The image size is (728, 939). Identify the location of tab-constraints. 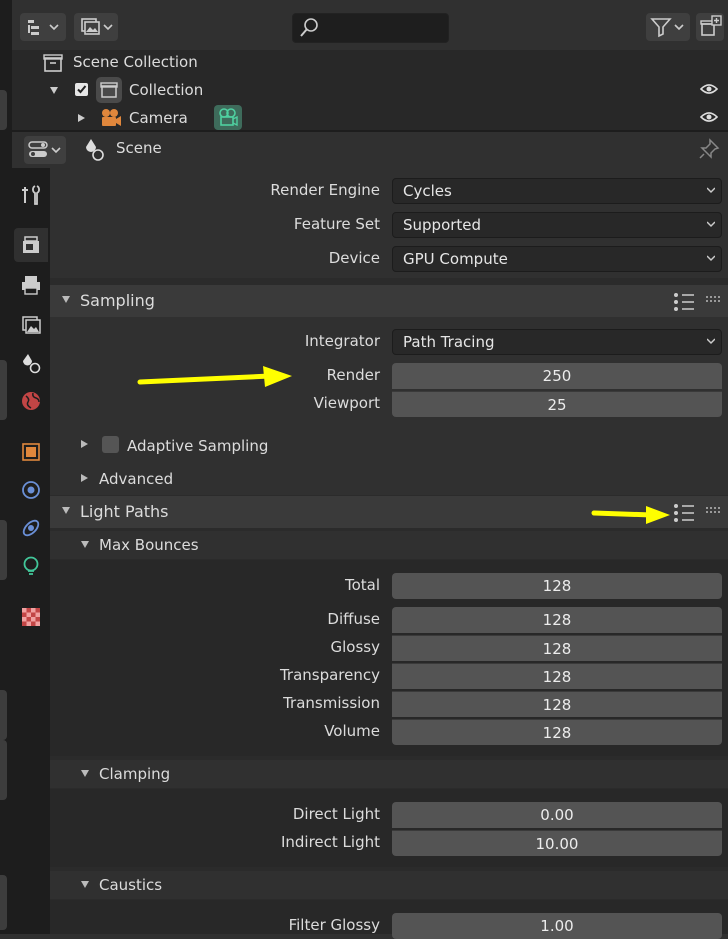
(31, 528).